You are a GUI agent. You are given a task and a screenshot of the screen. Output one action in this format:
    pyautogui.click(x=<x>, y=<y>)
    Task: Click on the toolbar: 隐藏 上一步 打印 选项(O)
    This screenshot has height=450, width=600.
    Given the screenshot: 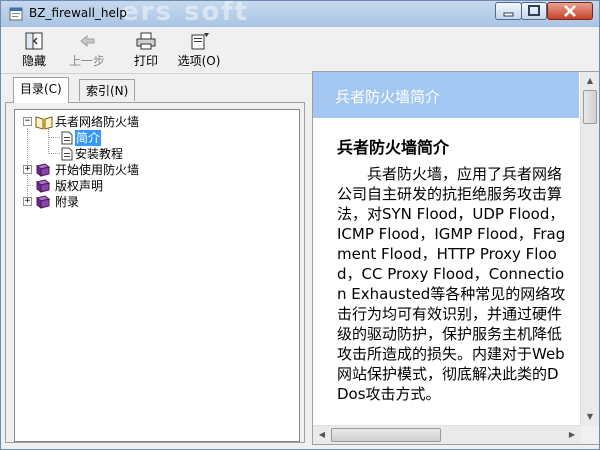 What is the action you would take?
    pyautogui.click(x=300, y=50)
    